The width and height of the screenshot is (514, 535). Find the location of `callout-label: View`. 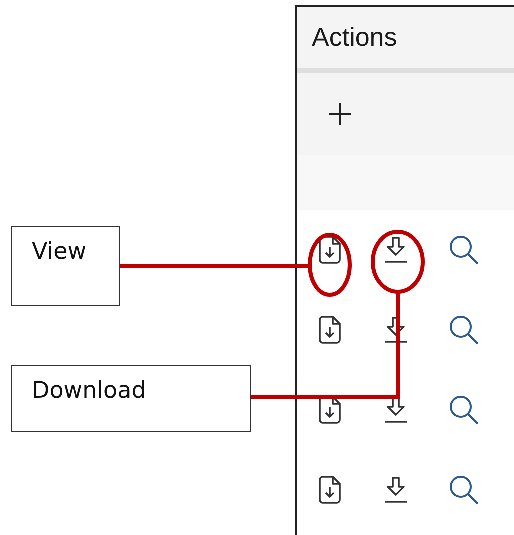

callout-label: View is located at coordinates (65, 266).